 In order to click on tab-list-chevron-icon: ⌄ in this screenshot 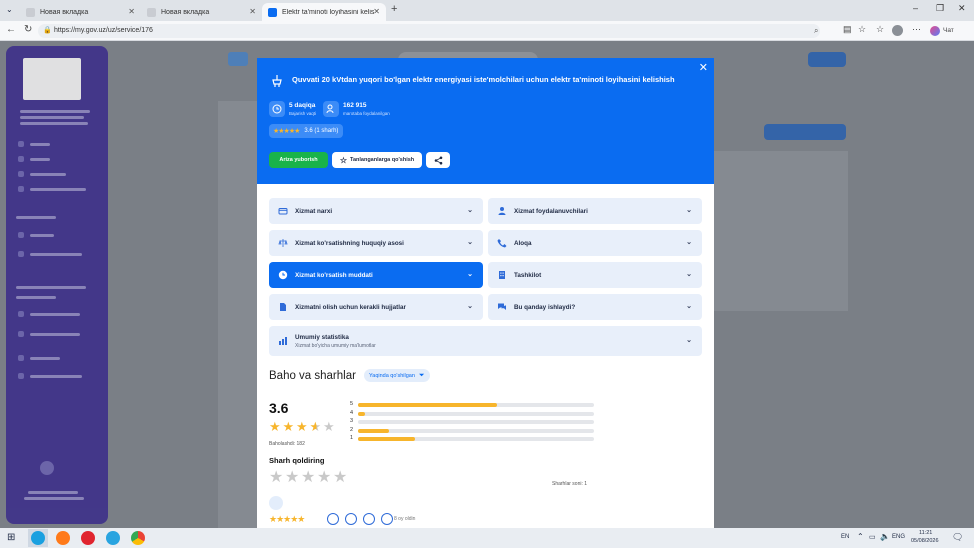, I will do `click(9, 9)`.